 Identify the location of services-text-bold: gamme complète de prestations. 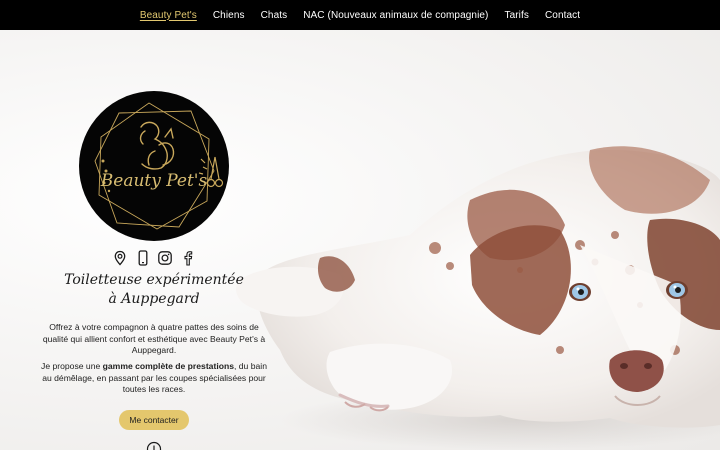
(168, 366).